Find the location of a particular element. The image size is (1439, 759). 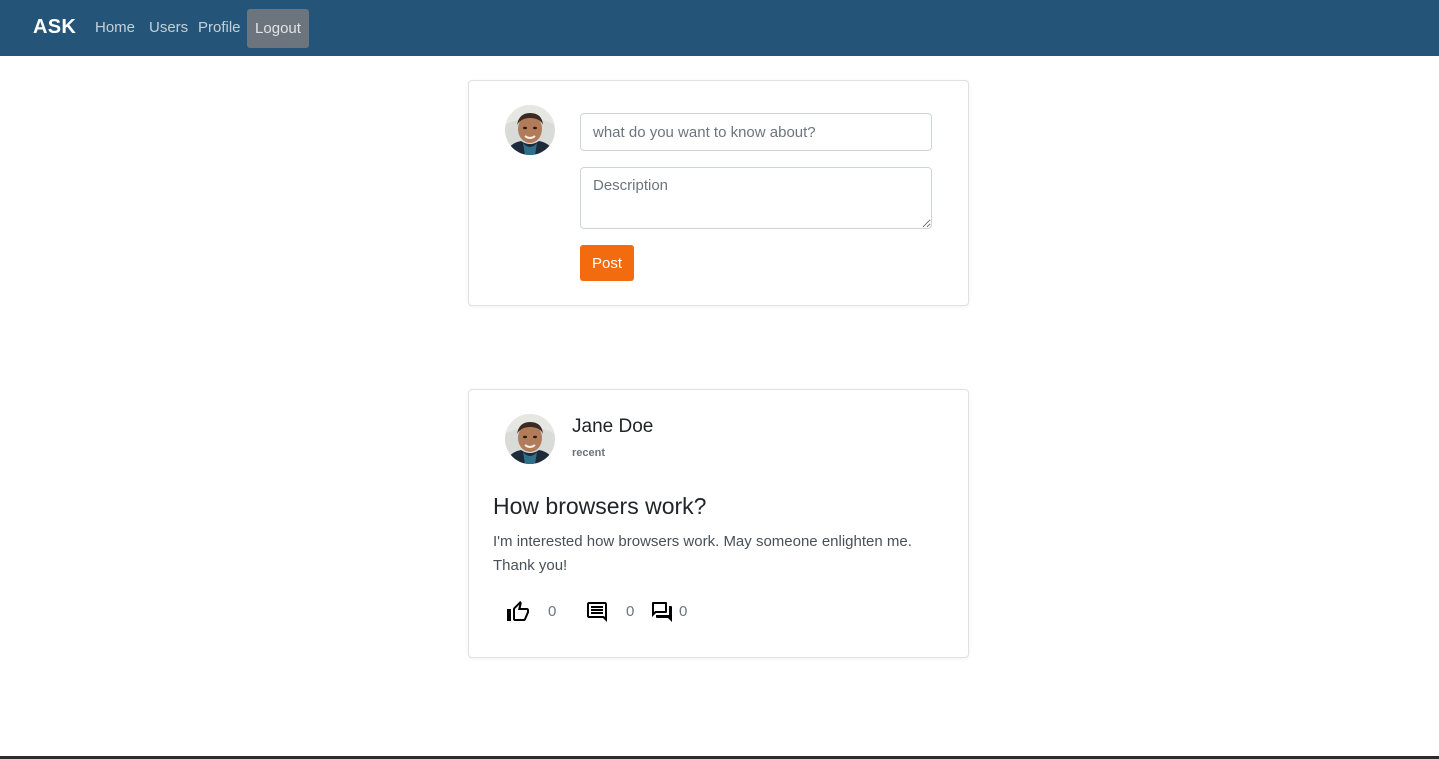

post-button: Post is located at coordinates (607, 263).